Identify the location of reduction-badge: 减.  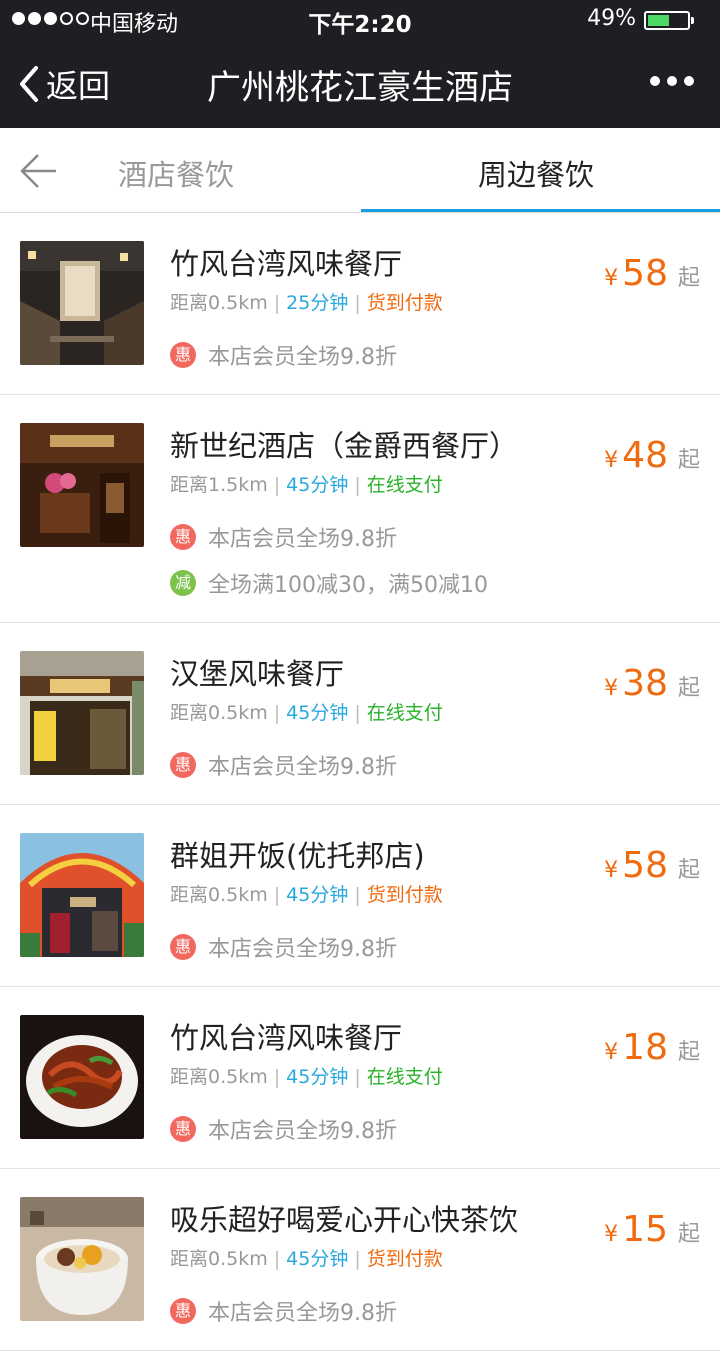
(183, 583).